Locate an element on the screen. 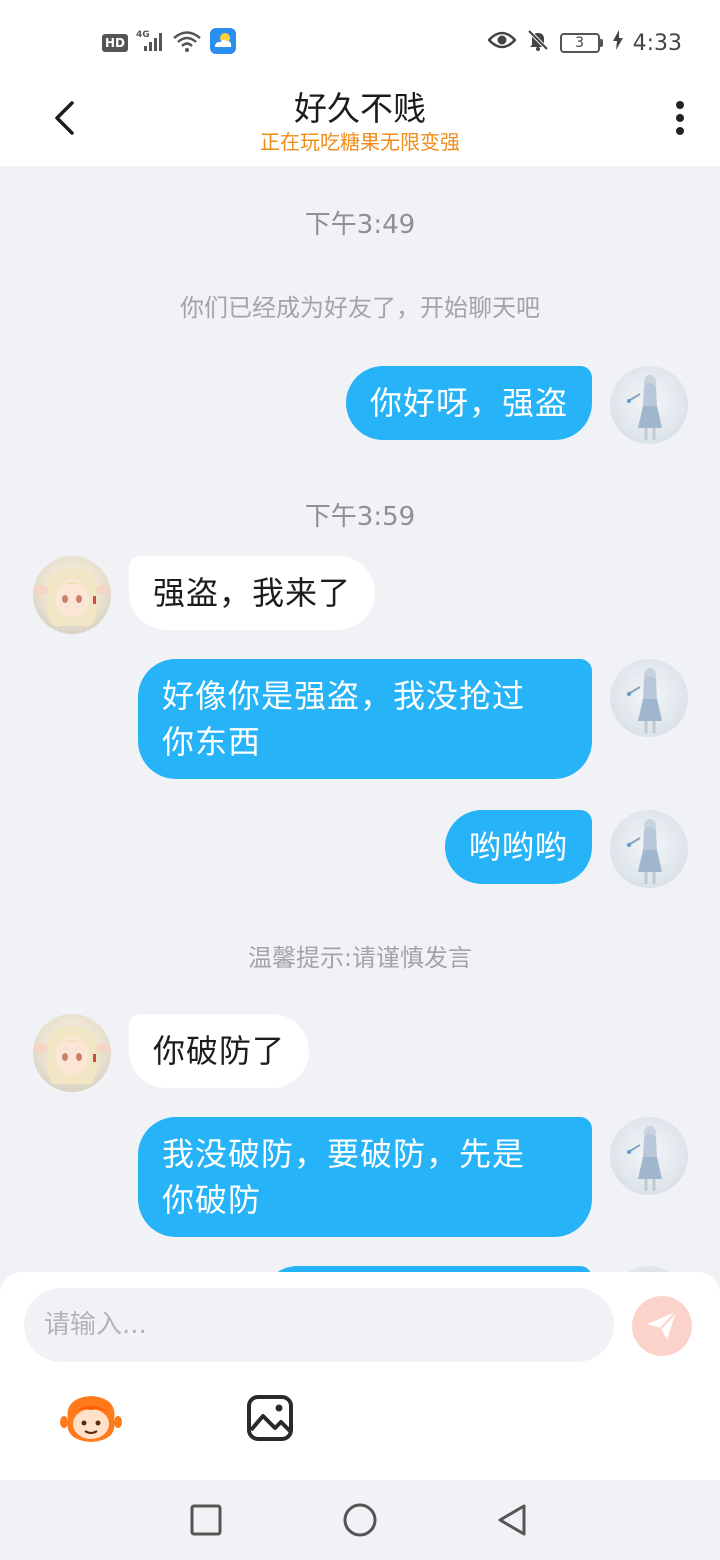 Image resolution: width=720 pixels, height=1560 pixels. message-bubble-other: 你破防了 is located at coordinates (219, 1051).